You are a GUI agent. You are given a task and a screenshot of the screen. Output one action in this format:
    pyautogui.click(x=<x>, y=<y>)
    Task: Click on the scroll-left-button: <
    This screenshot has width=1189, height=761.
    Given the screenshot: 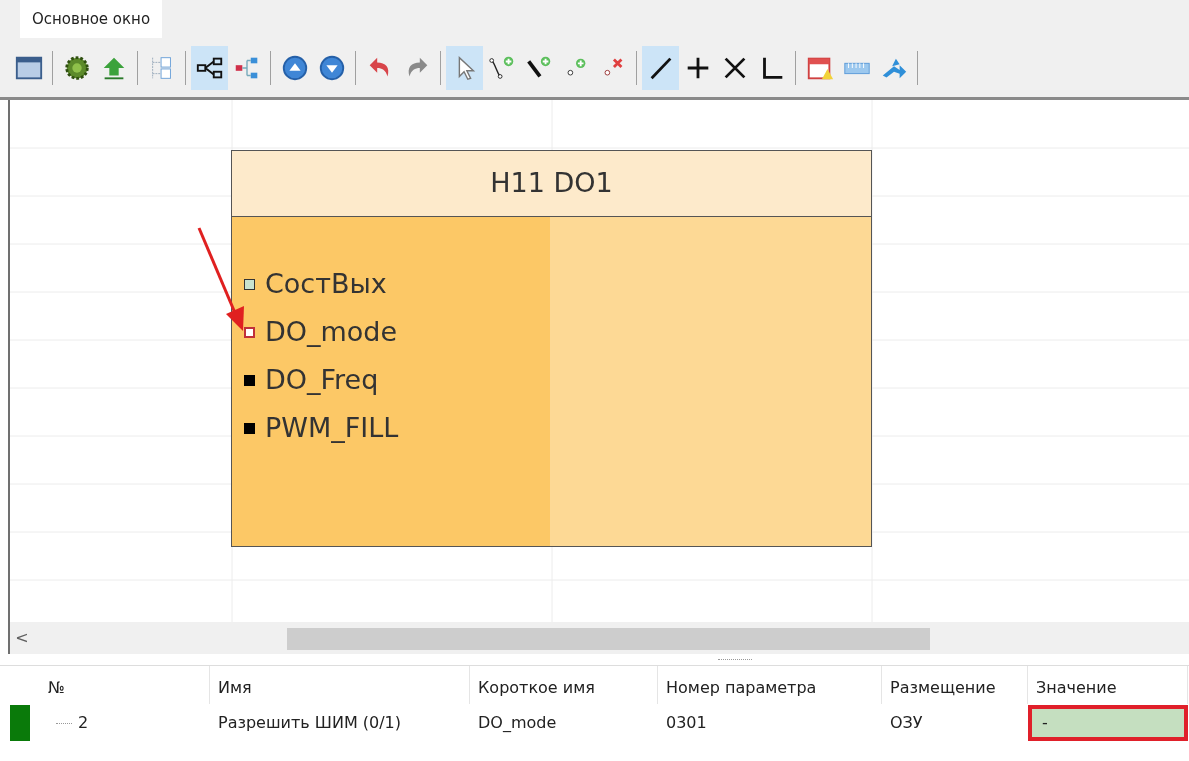 What is the action you would take?
    pyautogui.click(x=22, y=638)
    